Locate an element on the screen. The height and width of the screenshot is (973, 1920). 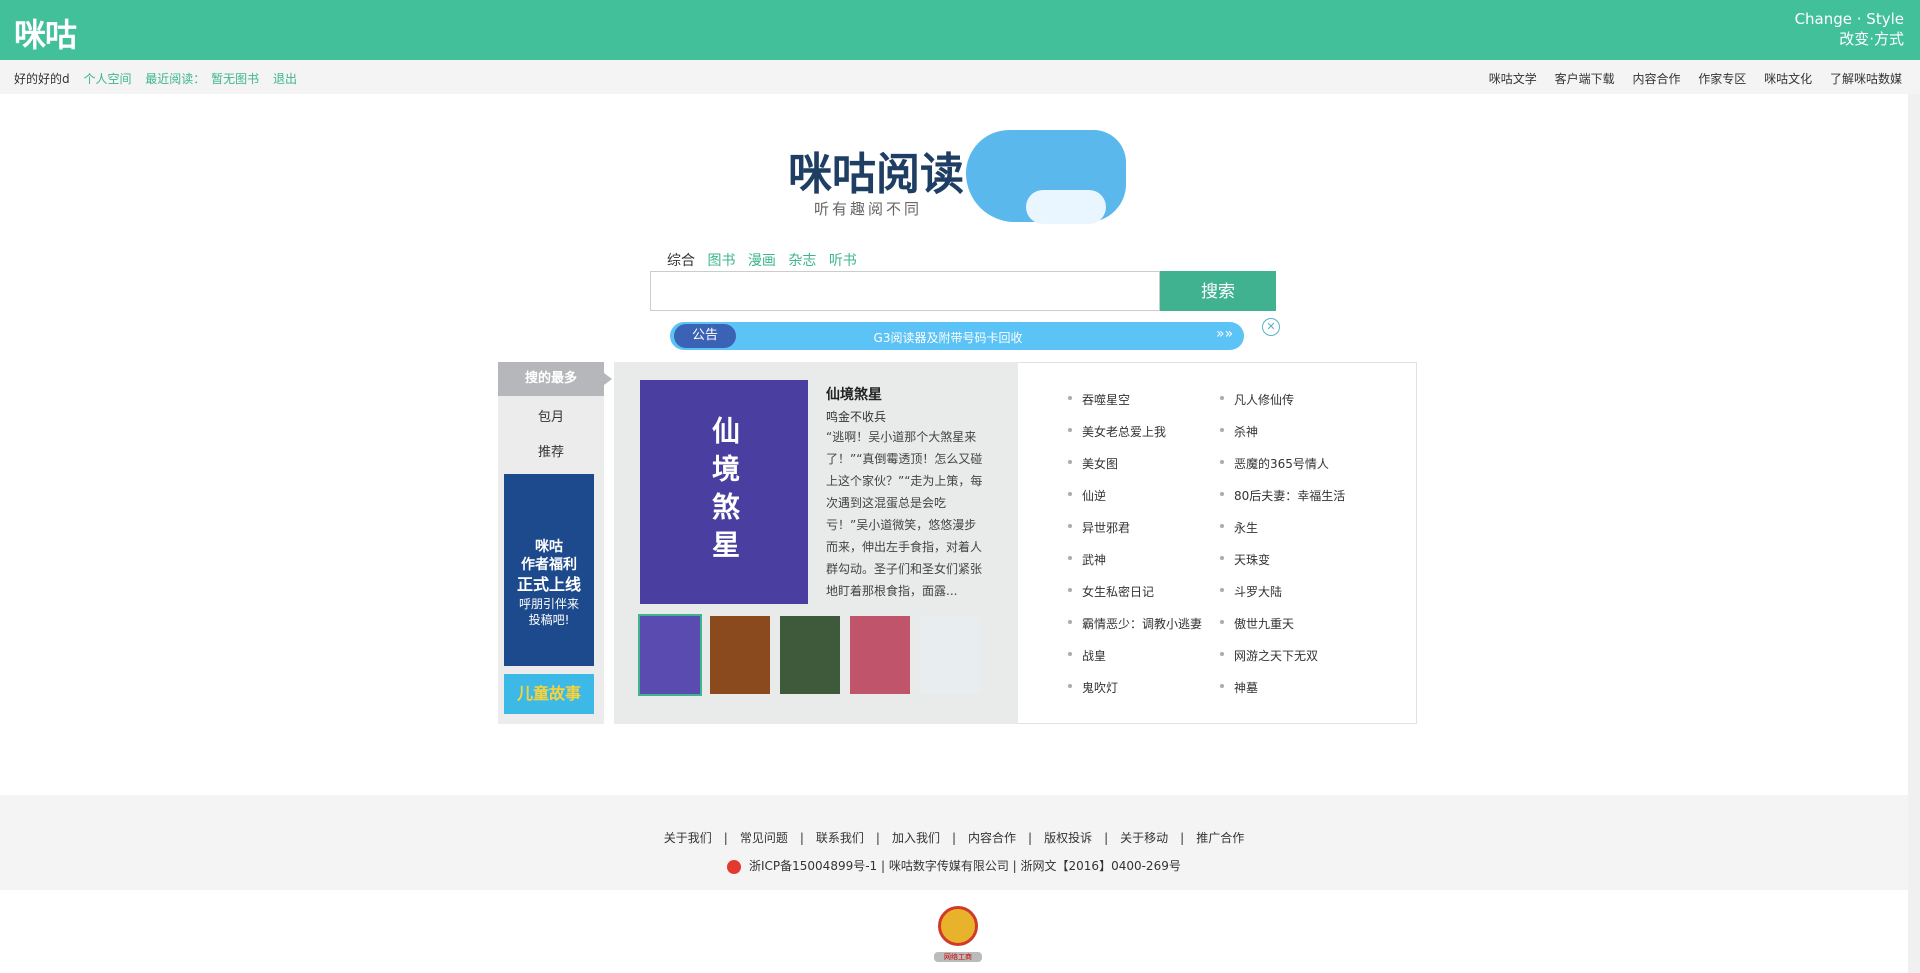
cloud-illustration is located at coordinates (1046, 177).